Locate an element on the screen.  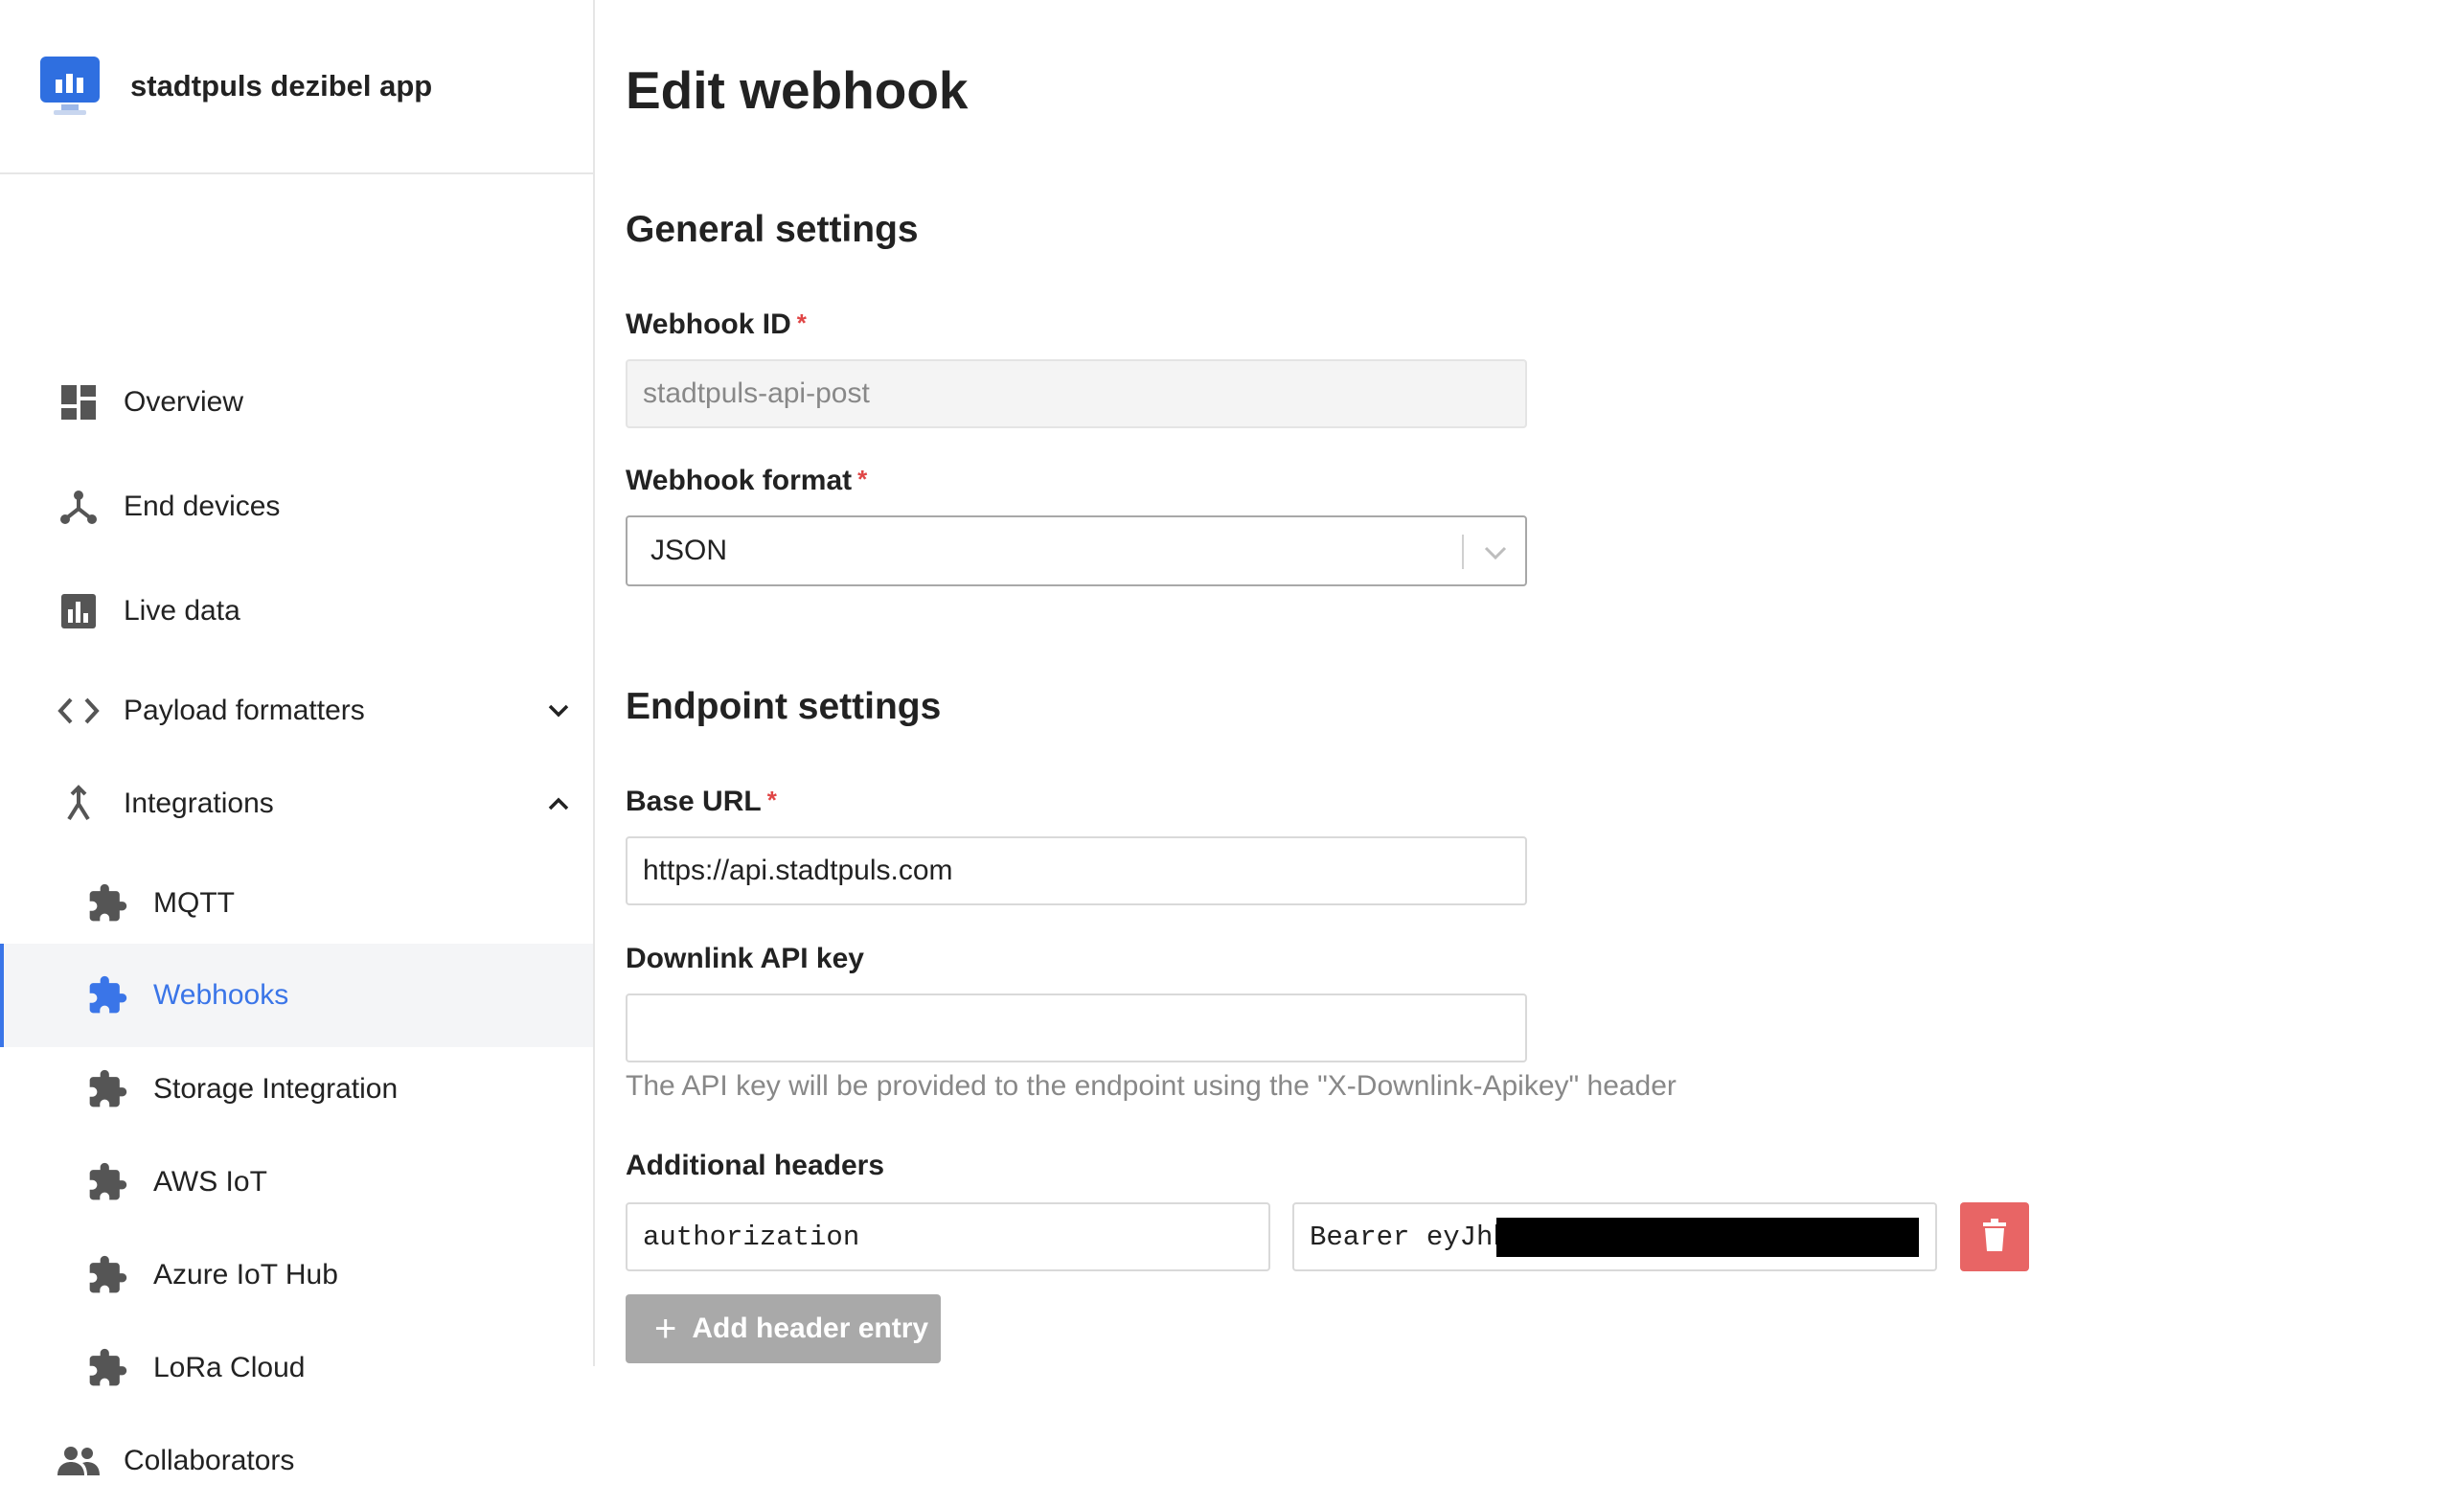
bar-chart-icon is located at coordinates (79, 611).